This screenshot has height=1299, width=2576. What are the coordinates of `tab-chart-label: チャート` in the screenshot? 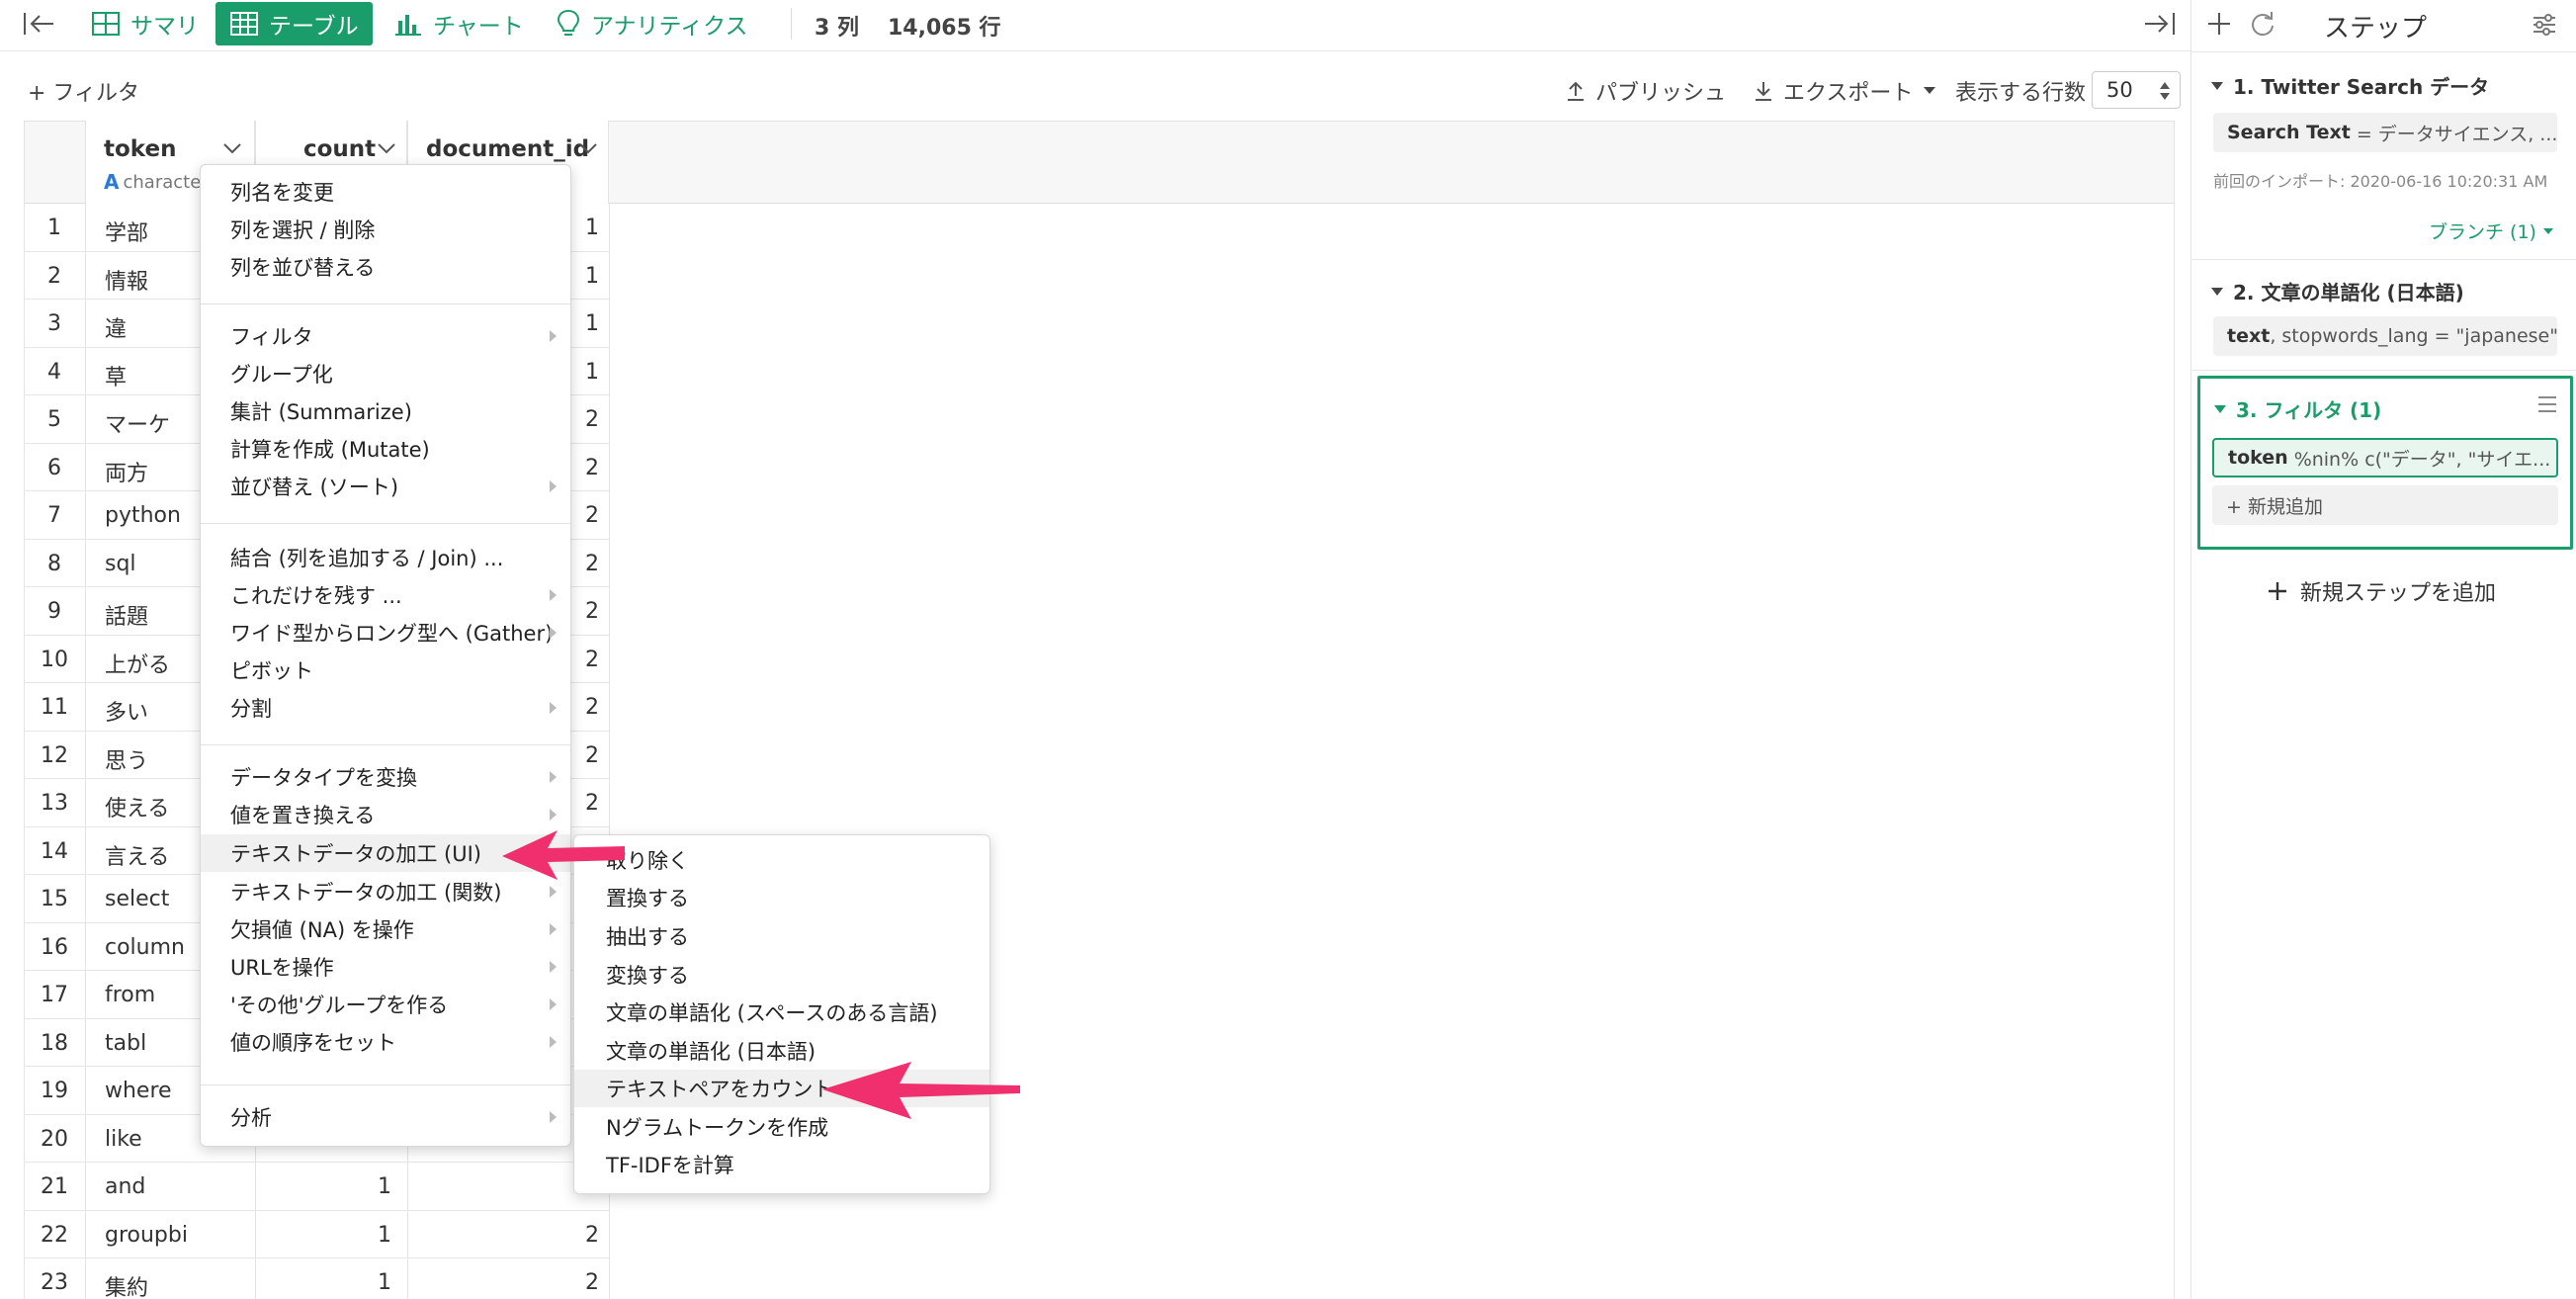 It's located at (478, 27).